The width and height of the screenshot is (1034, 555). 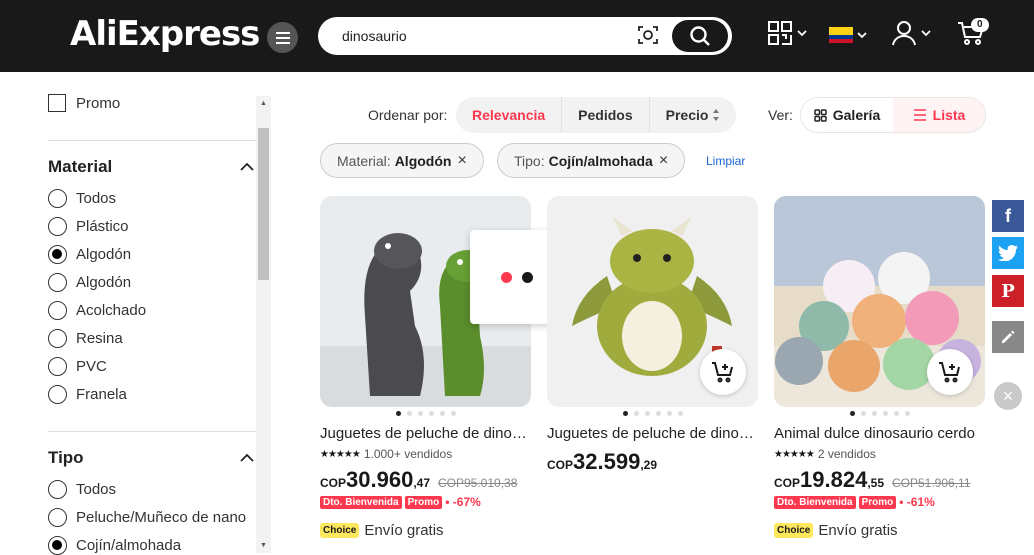 What do you see at coordinates (374, 36) in the screenshot?
I see `search-input: dinosaurio` at bounding box center [374, 36].